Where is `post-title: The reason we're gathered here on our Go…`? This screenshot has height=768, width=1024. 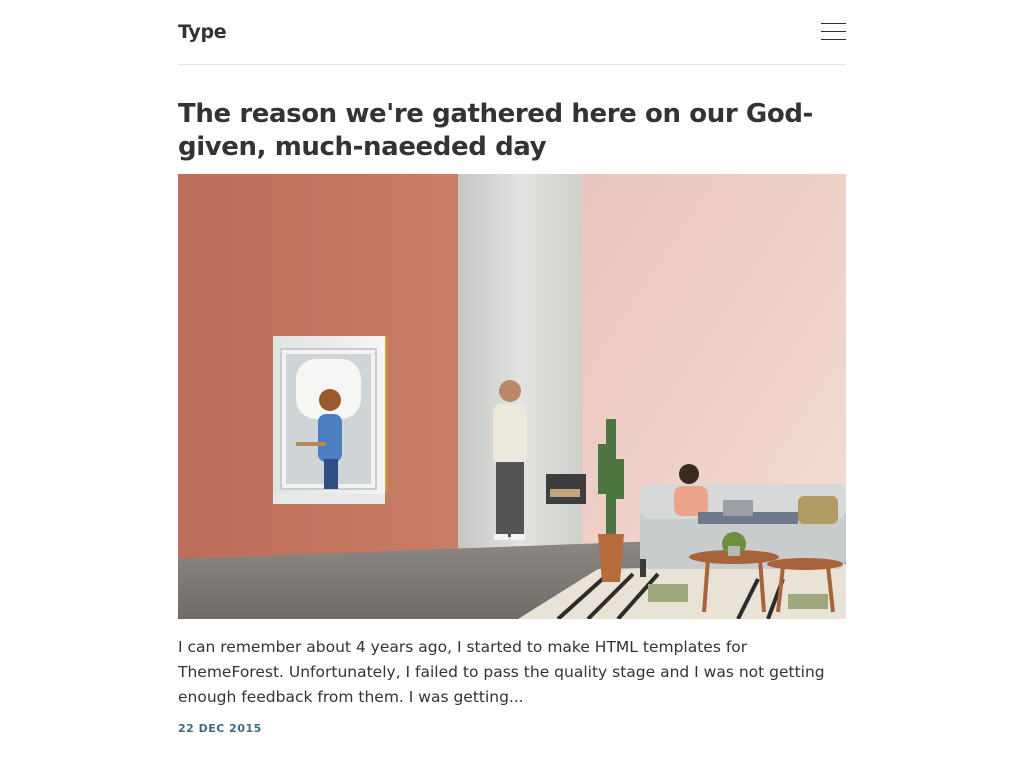
post-title: The reason we're gathered here on our Go… is located at coordinates (512, 131).